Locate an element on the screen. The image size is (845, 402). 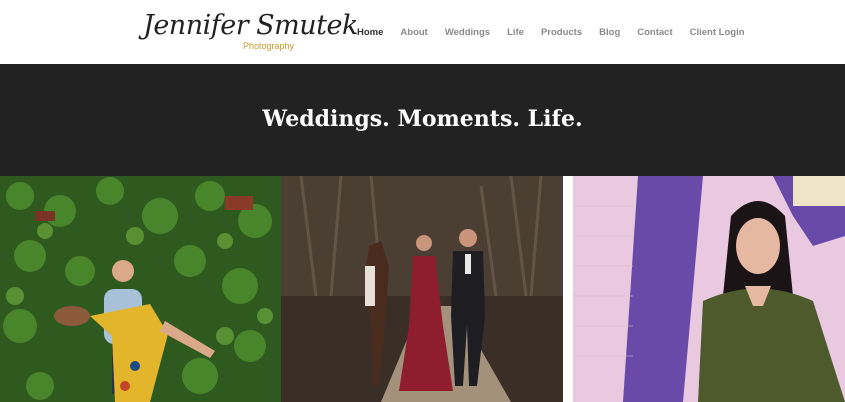
nav-item-client-login: Client Login is located at coordinates (717, 33).